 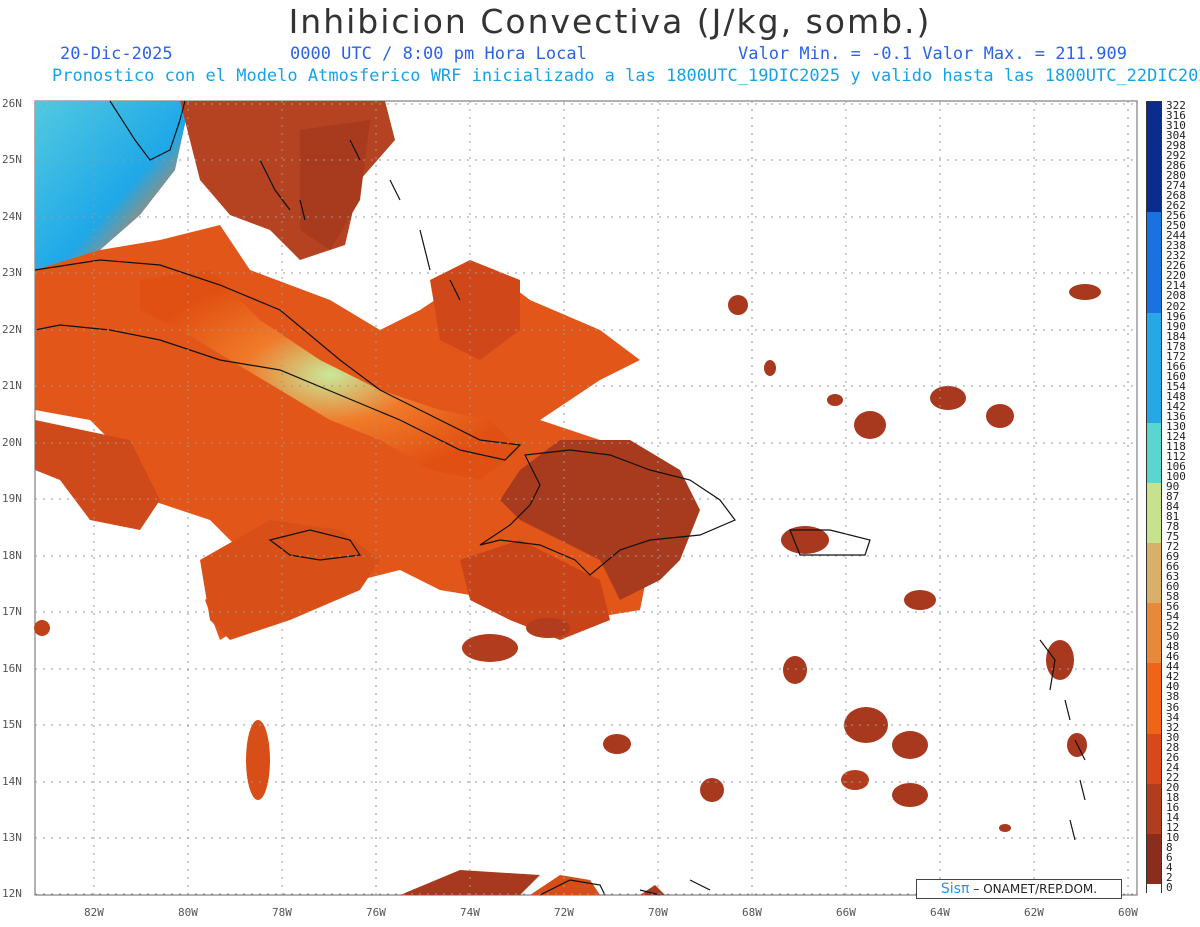 I want to click on lon-label: 60W, so click(x=1128, y=912).